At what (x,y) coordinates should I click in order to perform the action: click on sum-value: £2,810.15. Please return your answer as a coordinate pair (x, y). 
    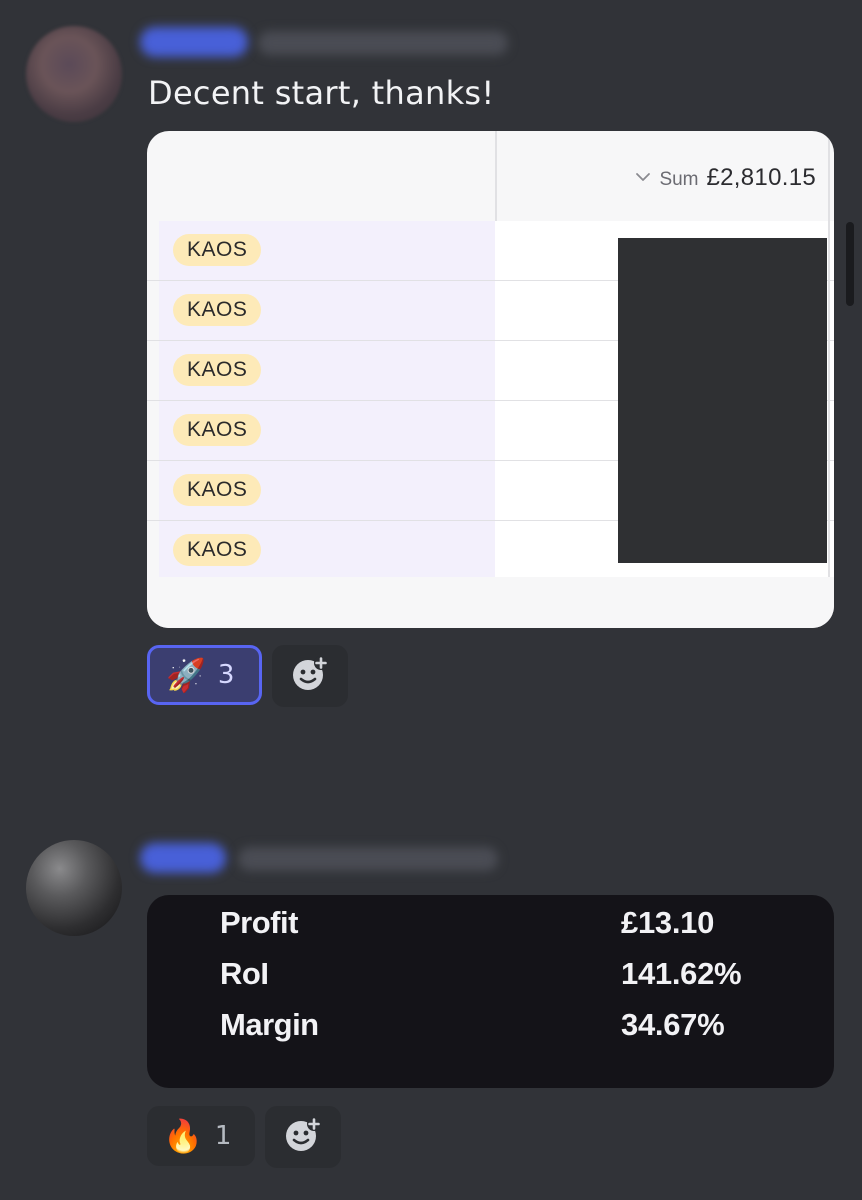
    Looking at the image, I should click on (761, 177).